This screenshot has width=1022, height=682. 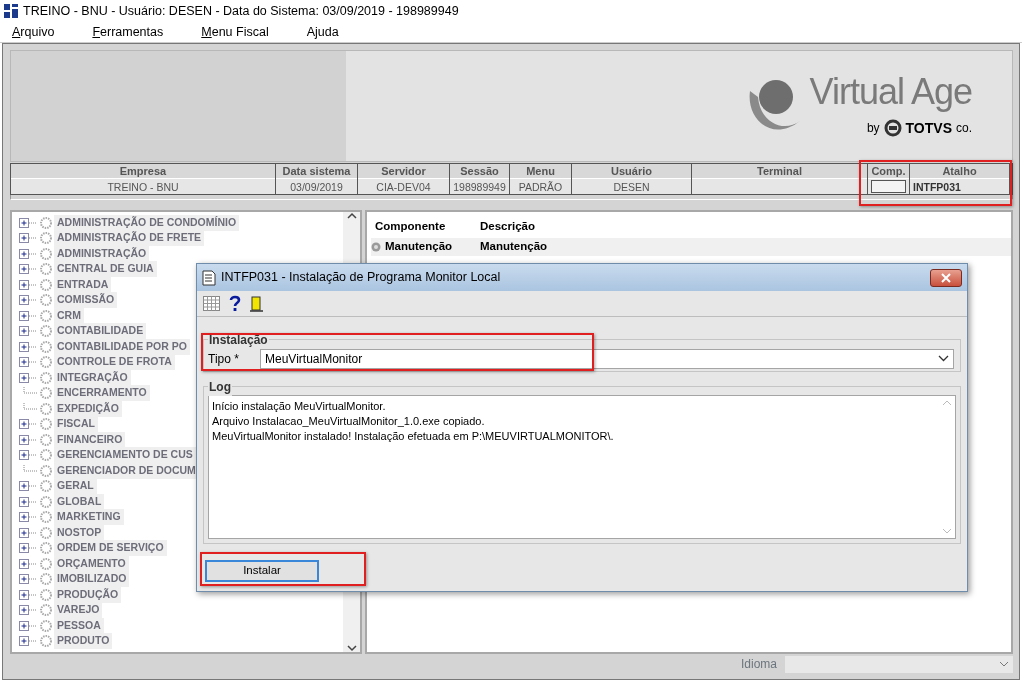 I want to click on bullet-icon, so click(x=376, y=247).